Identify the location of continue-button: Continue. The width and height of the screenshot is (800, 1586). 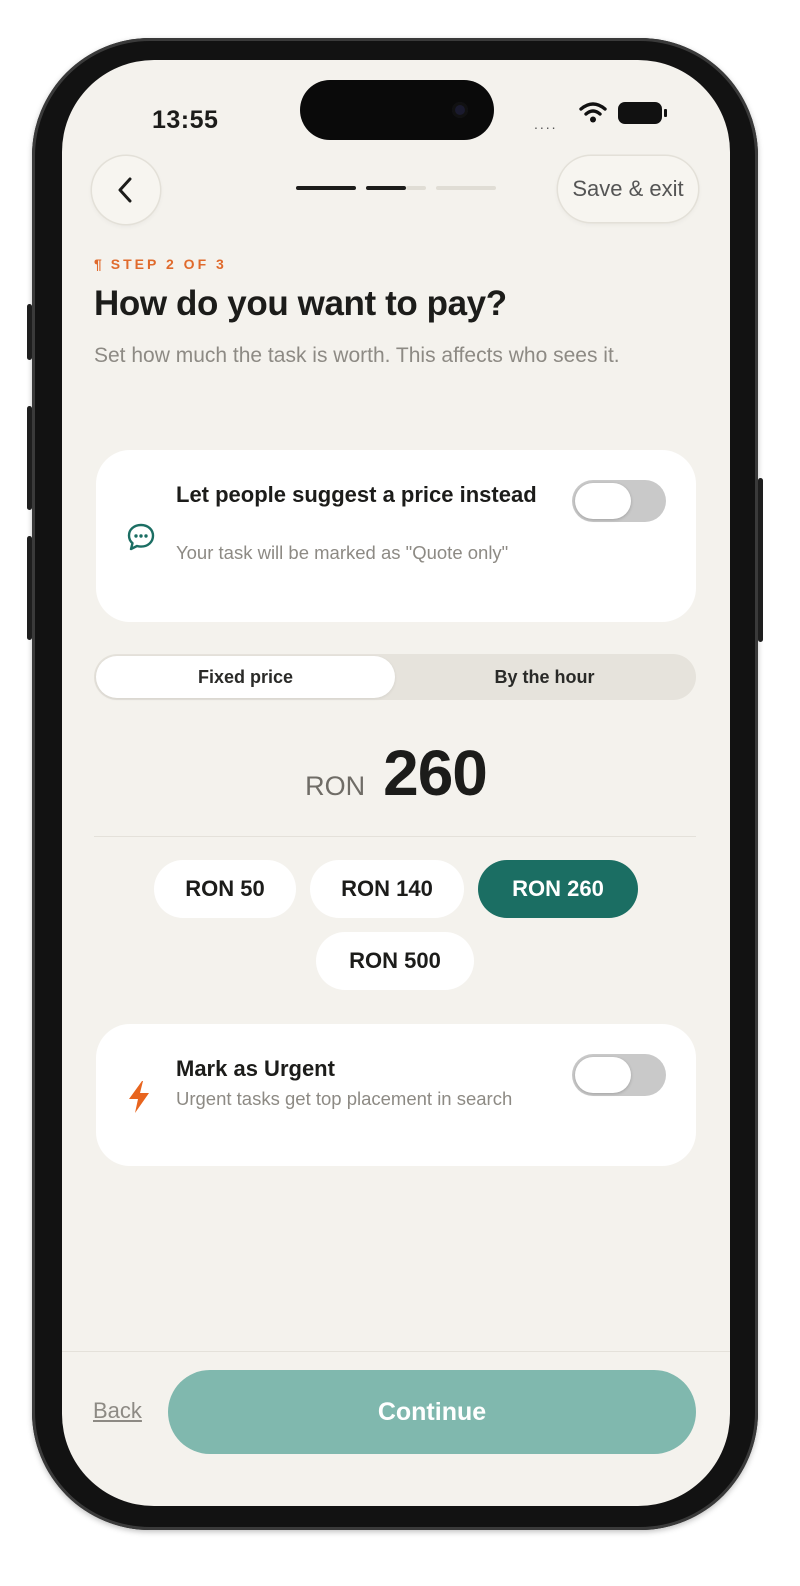
(432, 1412).